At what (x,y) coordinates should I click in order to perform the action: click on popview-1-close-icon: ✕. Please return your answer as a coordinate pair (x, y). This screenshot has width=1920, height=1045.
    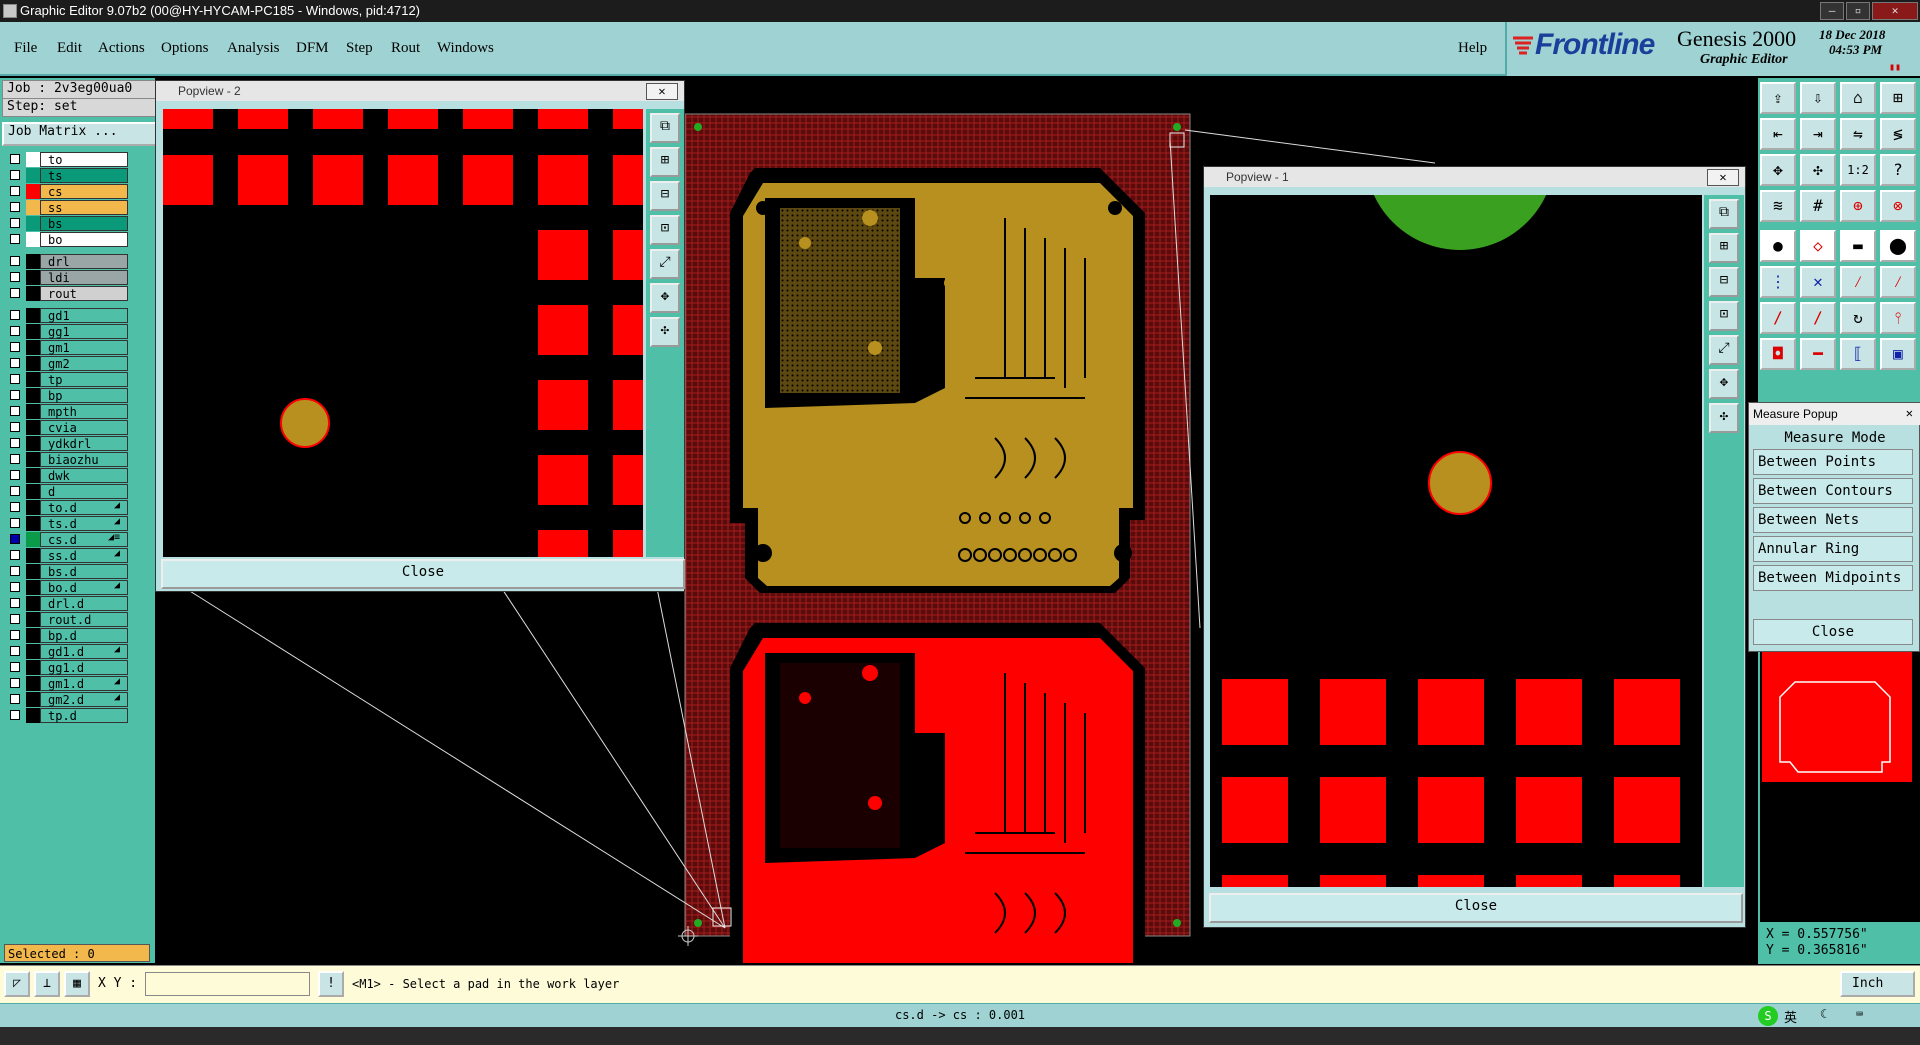
    Looking at the image, I should click on (1723, 177).